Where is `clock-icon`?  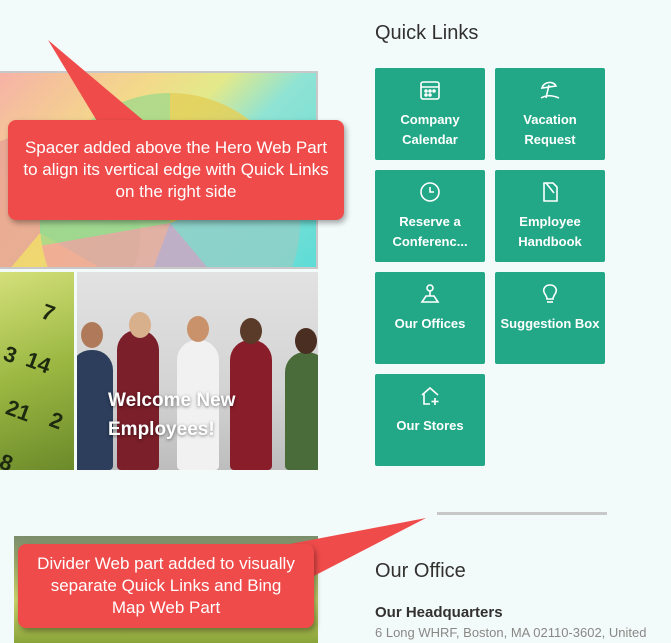
clock-icon is located at coordinates (430, 192).